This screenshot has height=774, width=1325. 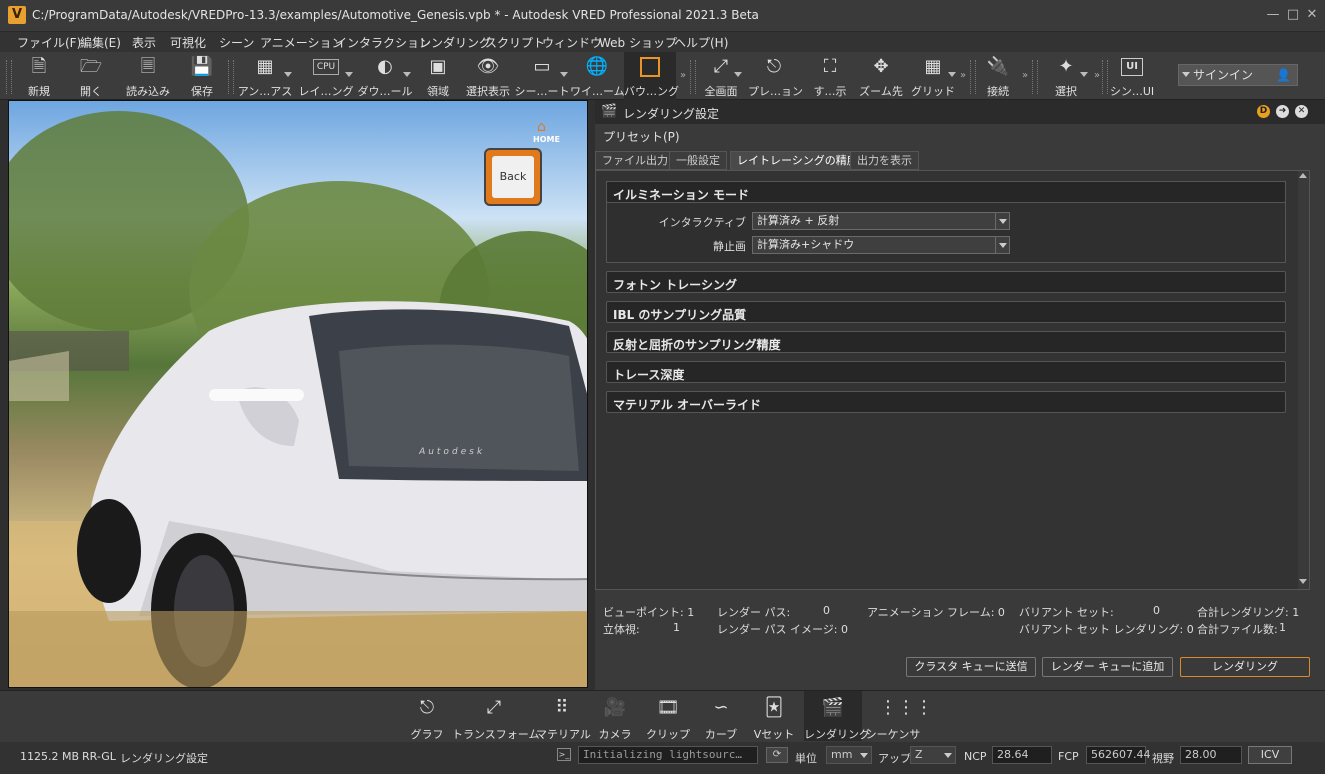 I want to click on unit-select: mm, so click(x=849, y=755).